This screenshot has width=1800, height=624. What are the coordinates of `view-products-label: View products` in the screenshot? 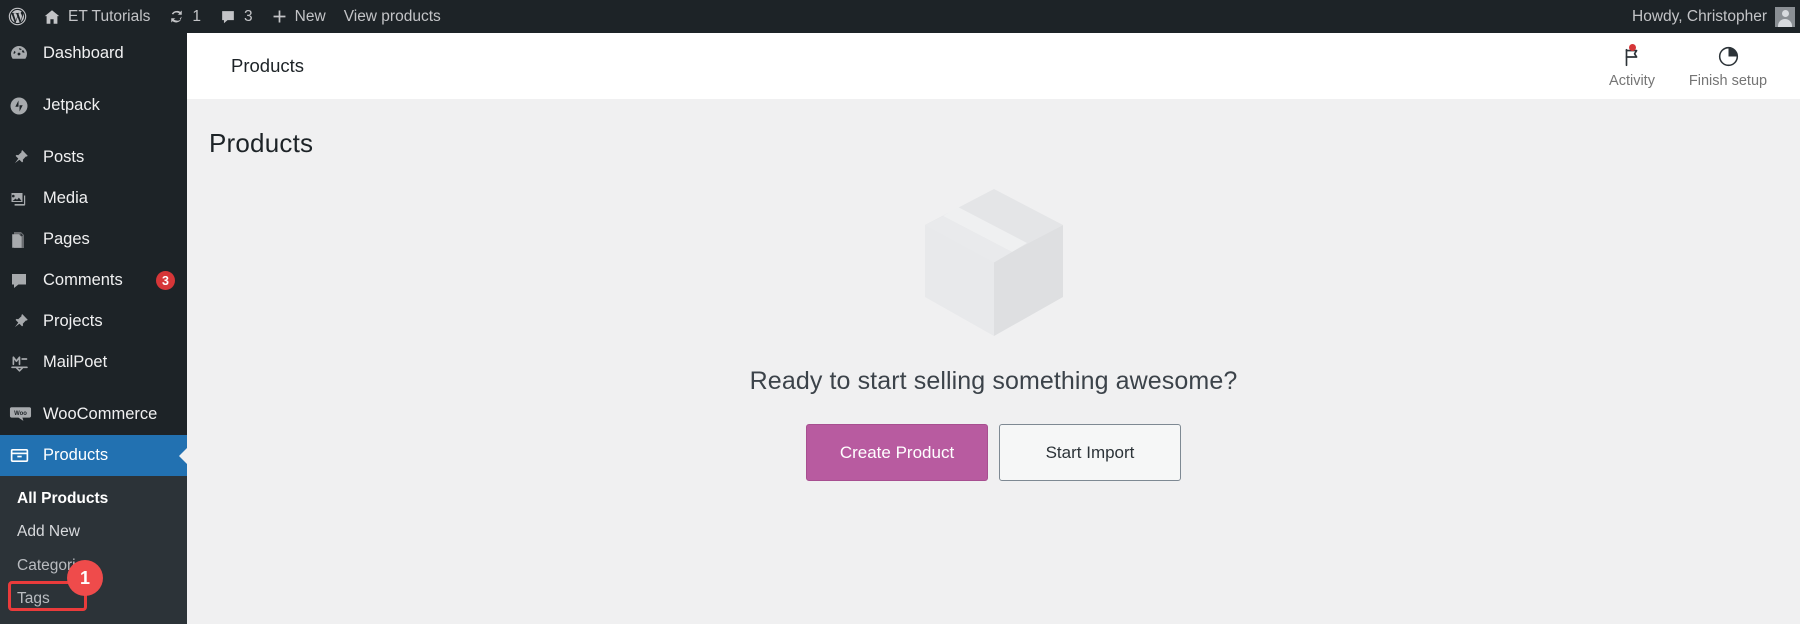 It's located at (392, 16).